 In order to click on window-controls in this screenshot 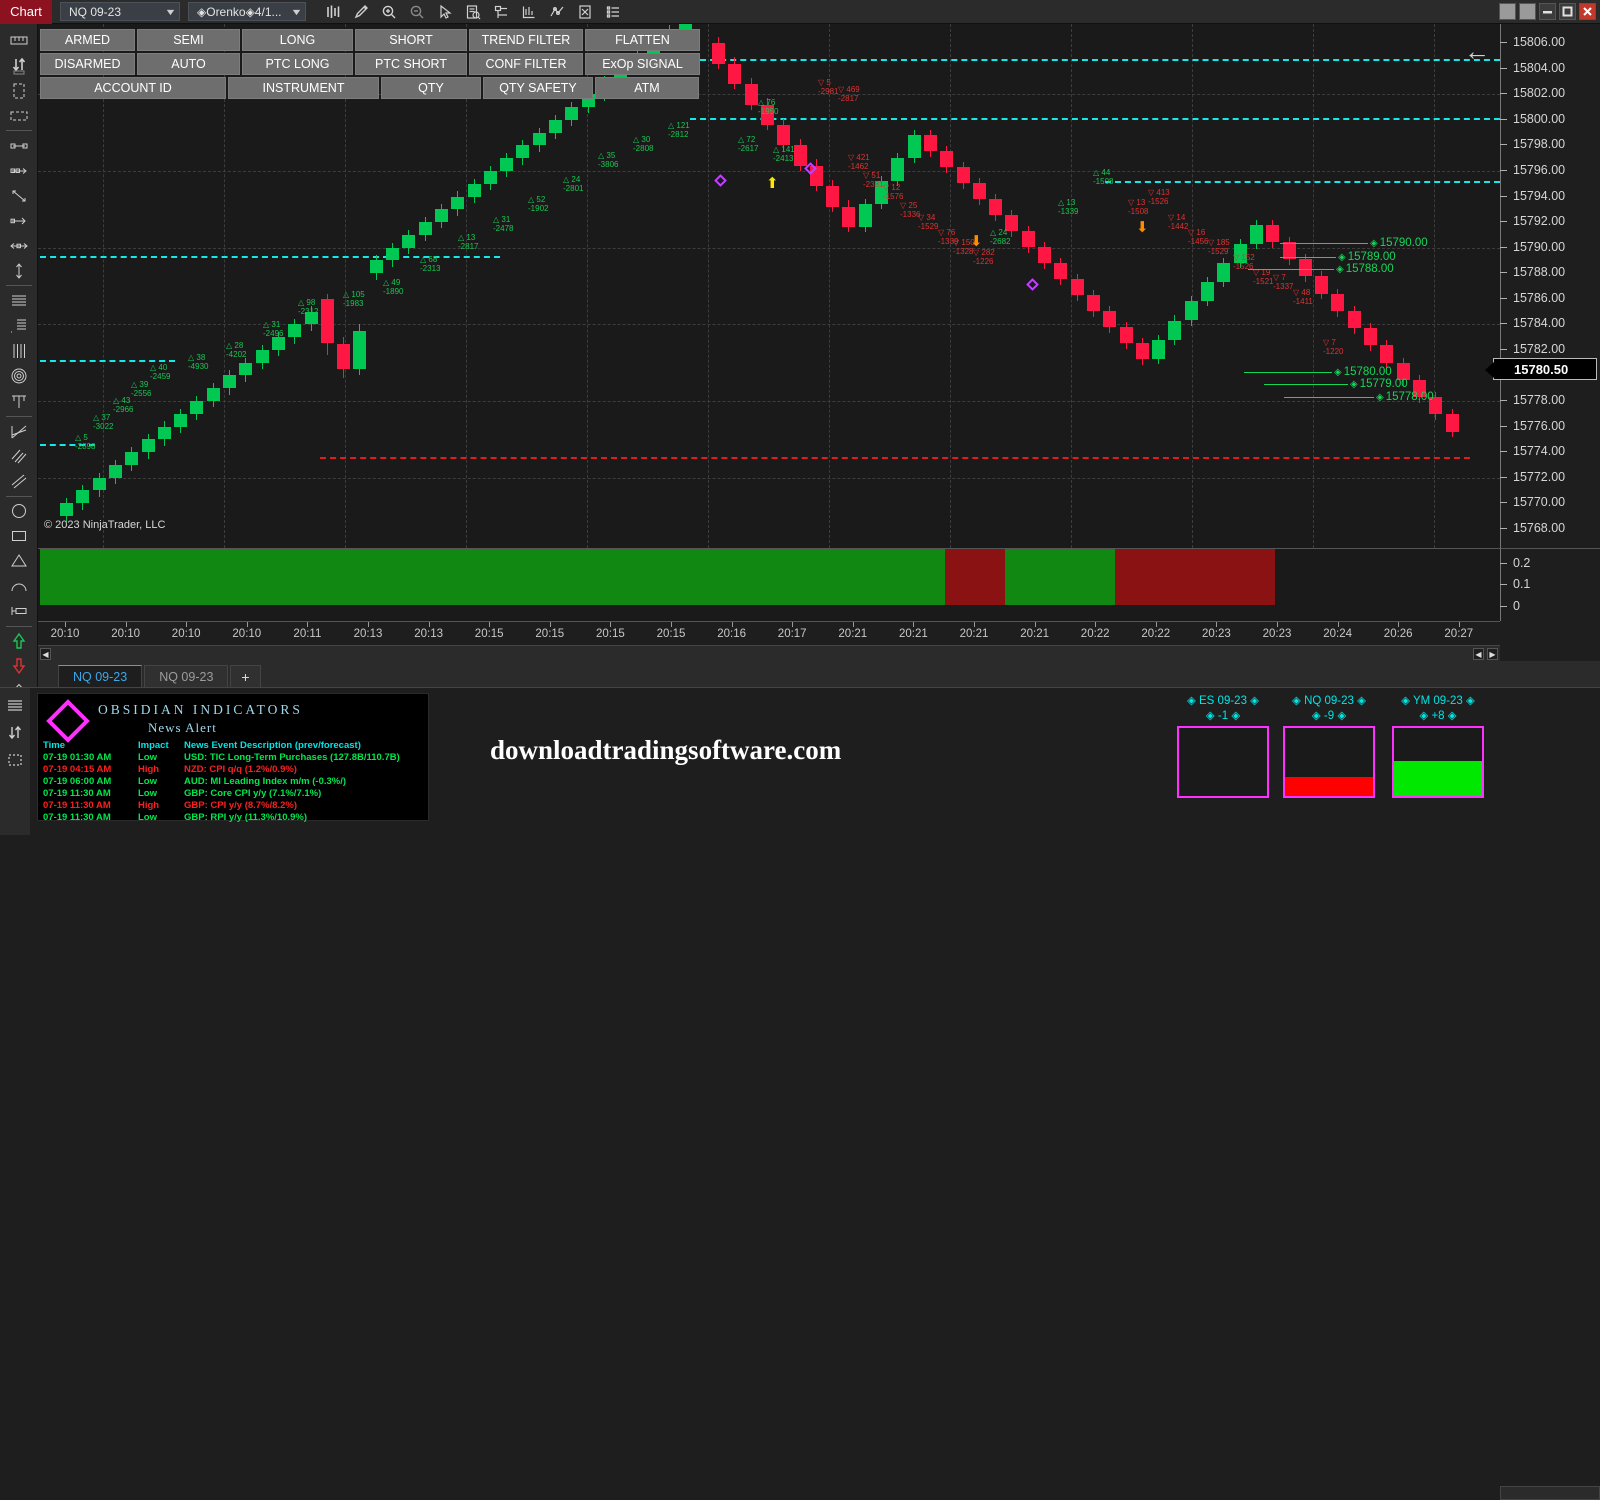, I will do `click(1547, 11)`.